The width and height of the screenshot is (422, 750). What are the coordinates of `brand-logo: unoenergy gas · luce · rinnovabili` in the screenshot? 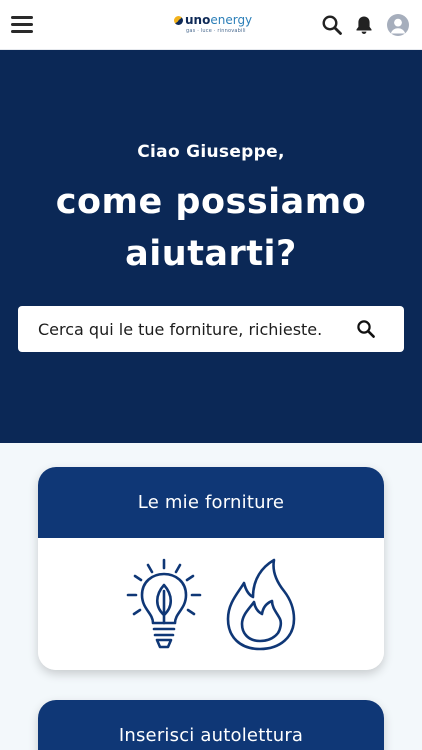 It's located at (212, 26).